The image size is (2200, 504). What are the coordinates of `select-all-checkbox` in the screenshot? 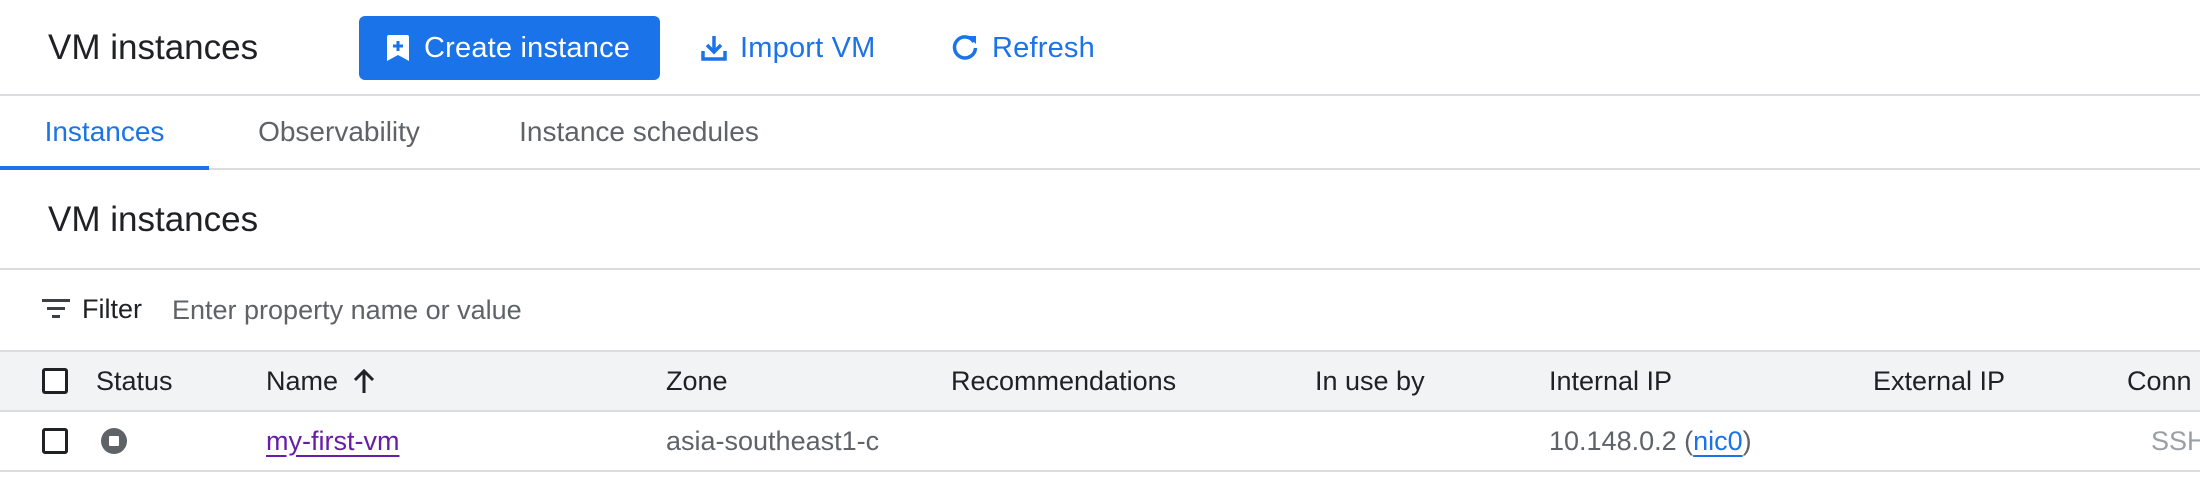 It's located at (55, 381).